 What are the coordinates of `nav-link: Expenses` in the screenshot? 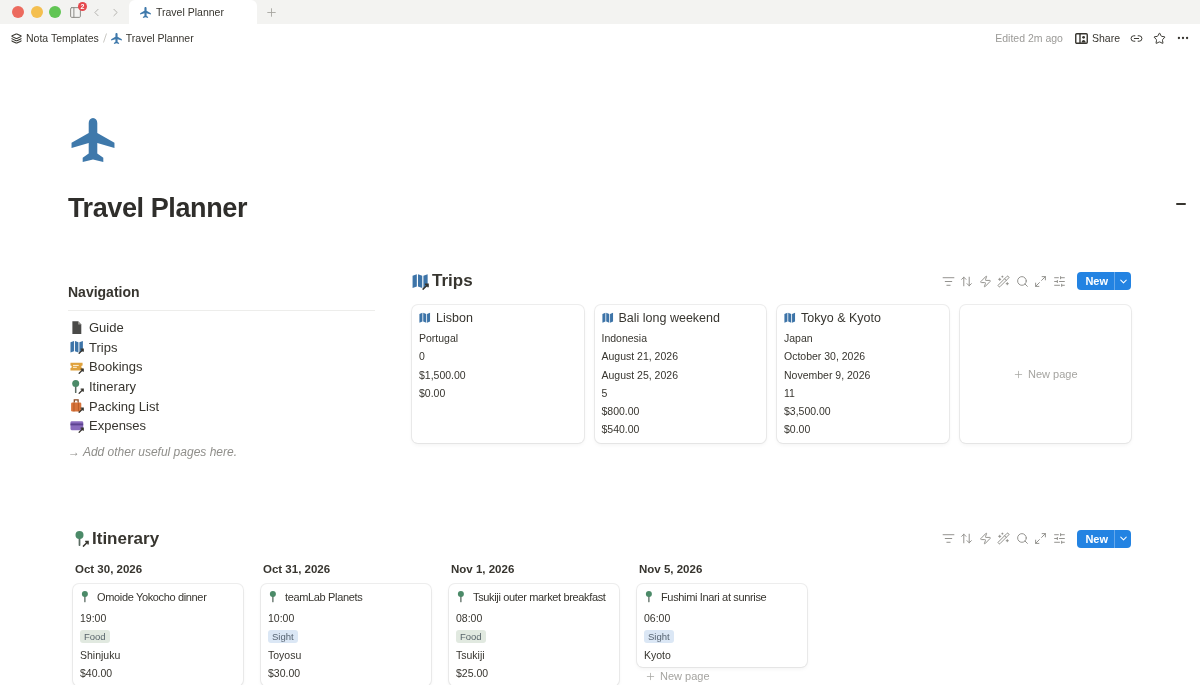 It's located at (107, 425).